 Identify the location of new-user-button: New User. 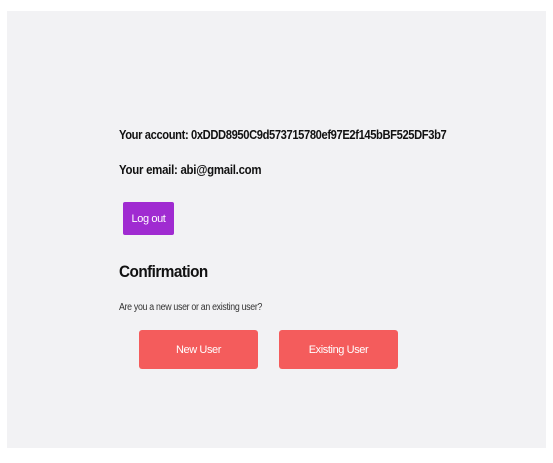
(198, 349).